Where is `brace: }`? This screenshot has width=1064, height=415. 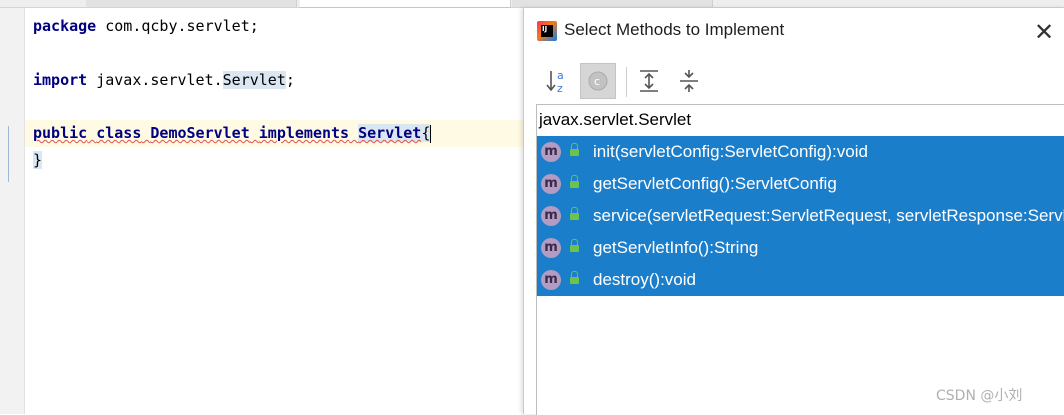
brace: } is located at coordinates (38, 160).